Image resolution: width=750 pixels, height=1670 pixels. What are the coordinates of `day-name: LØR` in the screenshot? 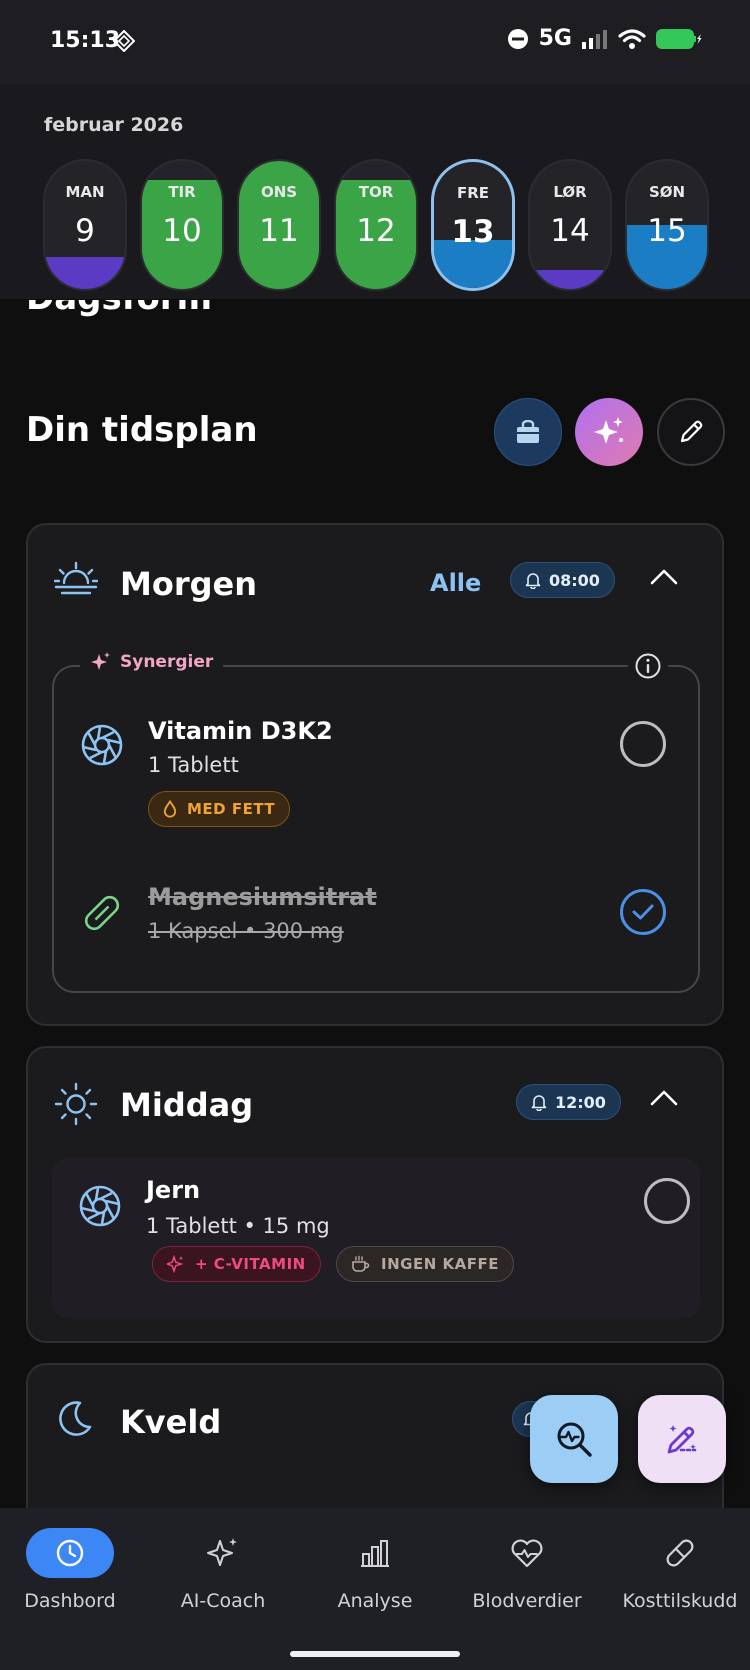 It's located at (570, 192).